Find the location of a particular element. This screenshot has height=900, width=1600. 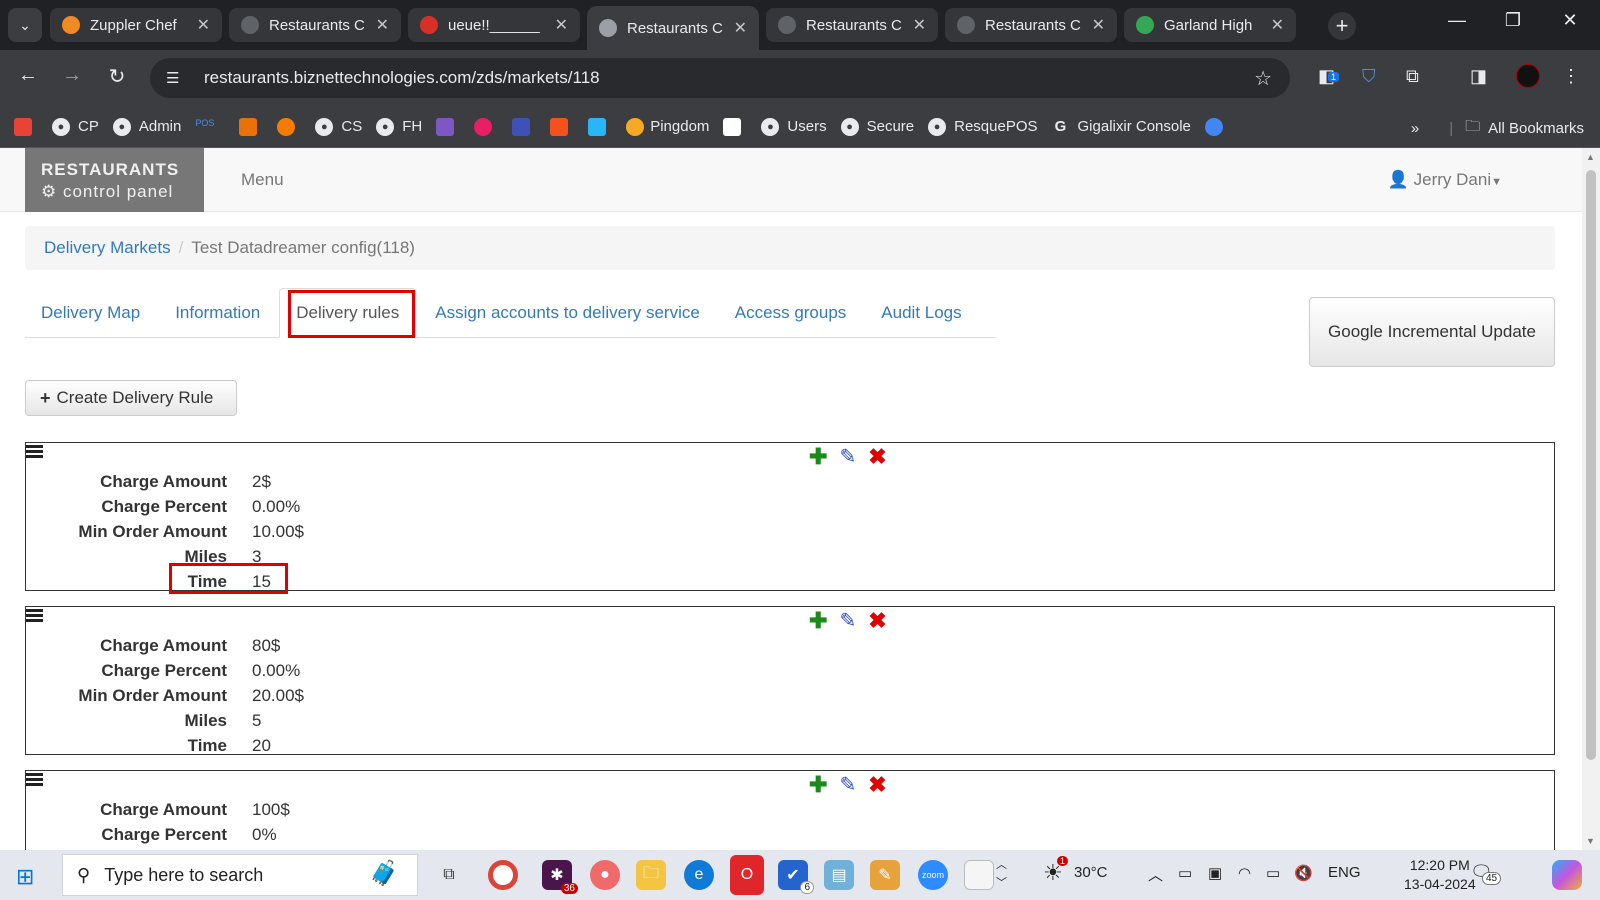

menu-link: Menu is located at coordinates (262, 180).